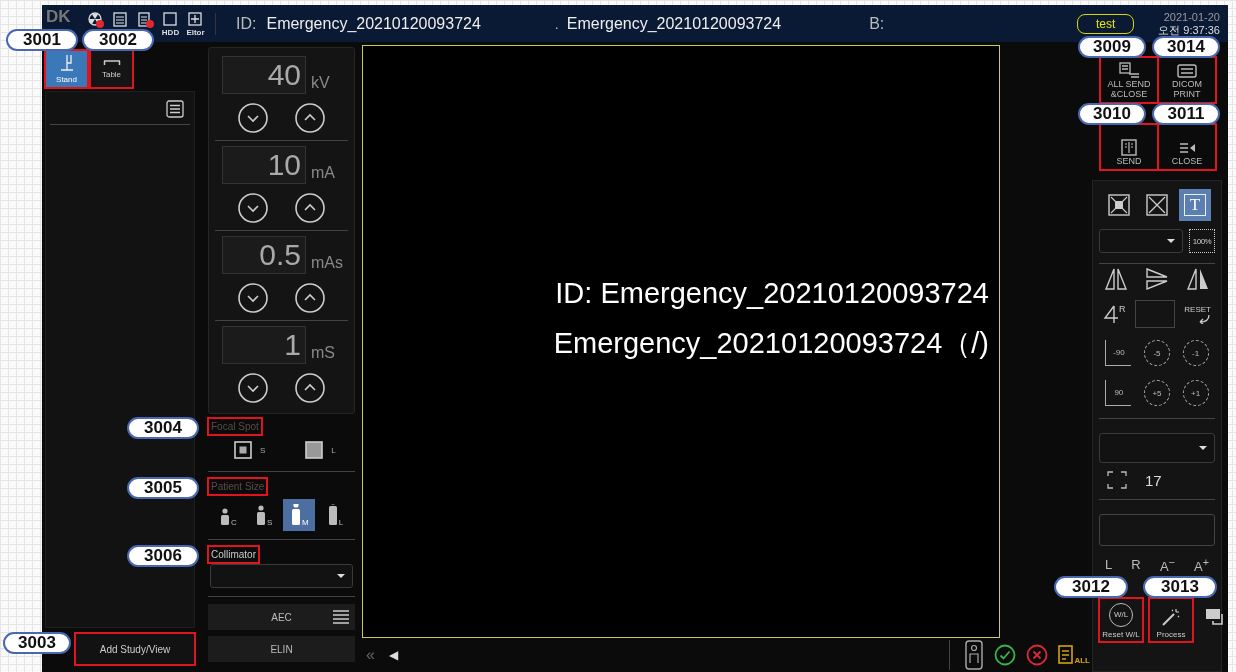  What do you see at coordinates (771, 293) in the screenshot?
I see `viewer-text: ID: Emergency_20210120093724` at bounding box center [771, 293].